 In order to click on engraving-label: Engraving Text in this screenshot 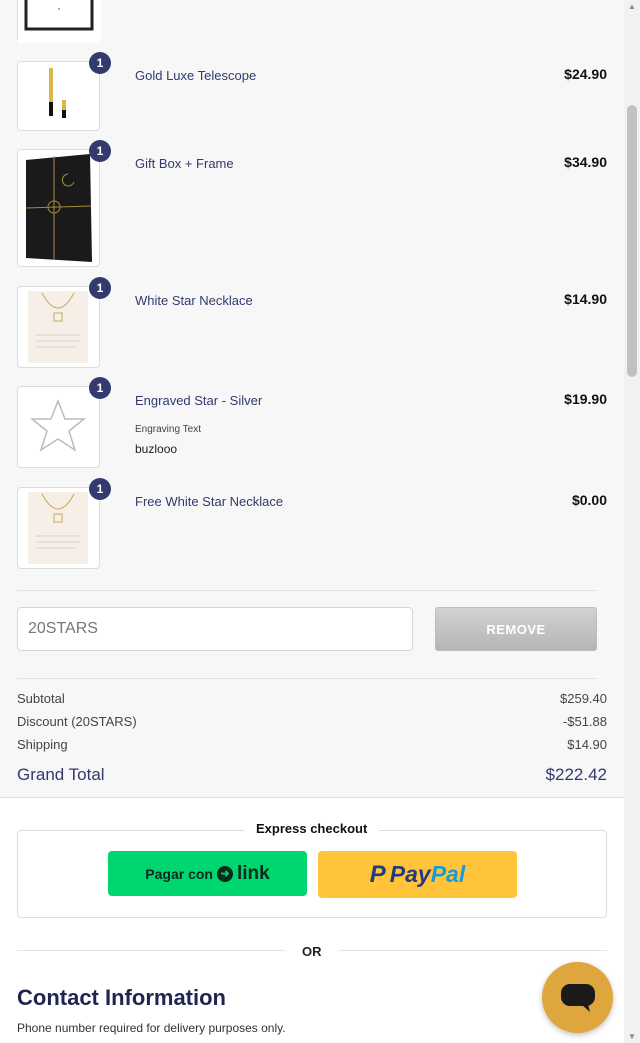, I will do `click(168, 429)`.